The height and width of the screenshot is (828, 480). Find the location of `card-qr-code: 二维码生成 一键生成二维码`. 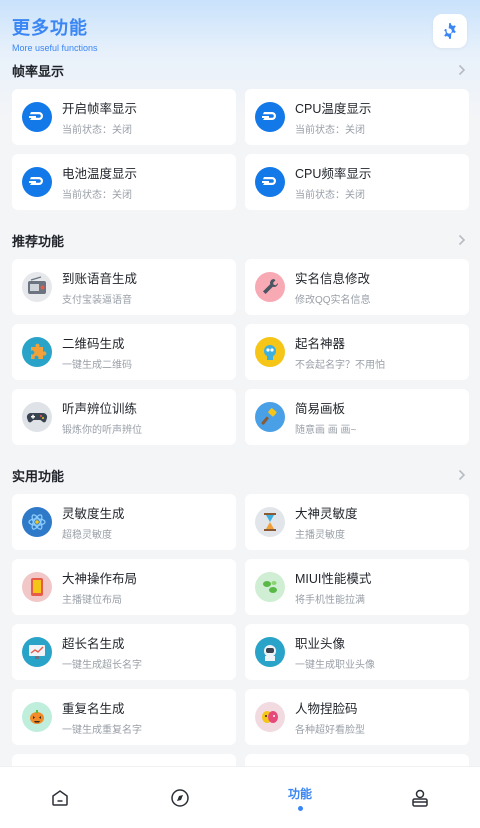

card-qr-code: 二维码生成 一键生成二维码 is located at coordinates (124, 352).